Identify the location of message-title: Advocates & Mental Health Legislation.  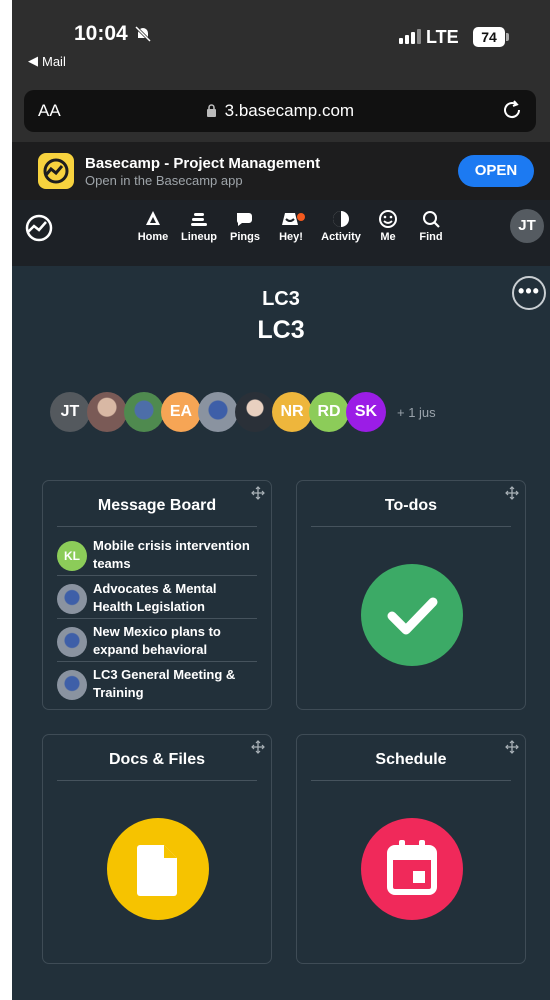
(155, 597).